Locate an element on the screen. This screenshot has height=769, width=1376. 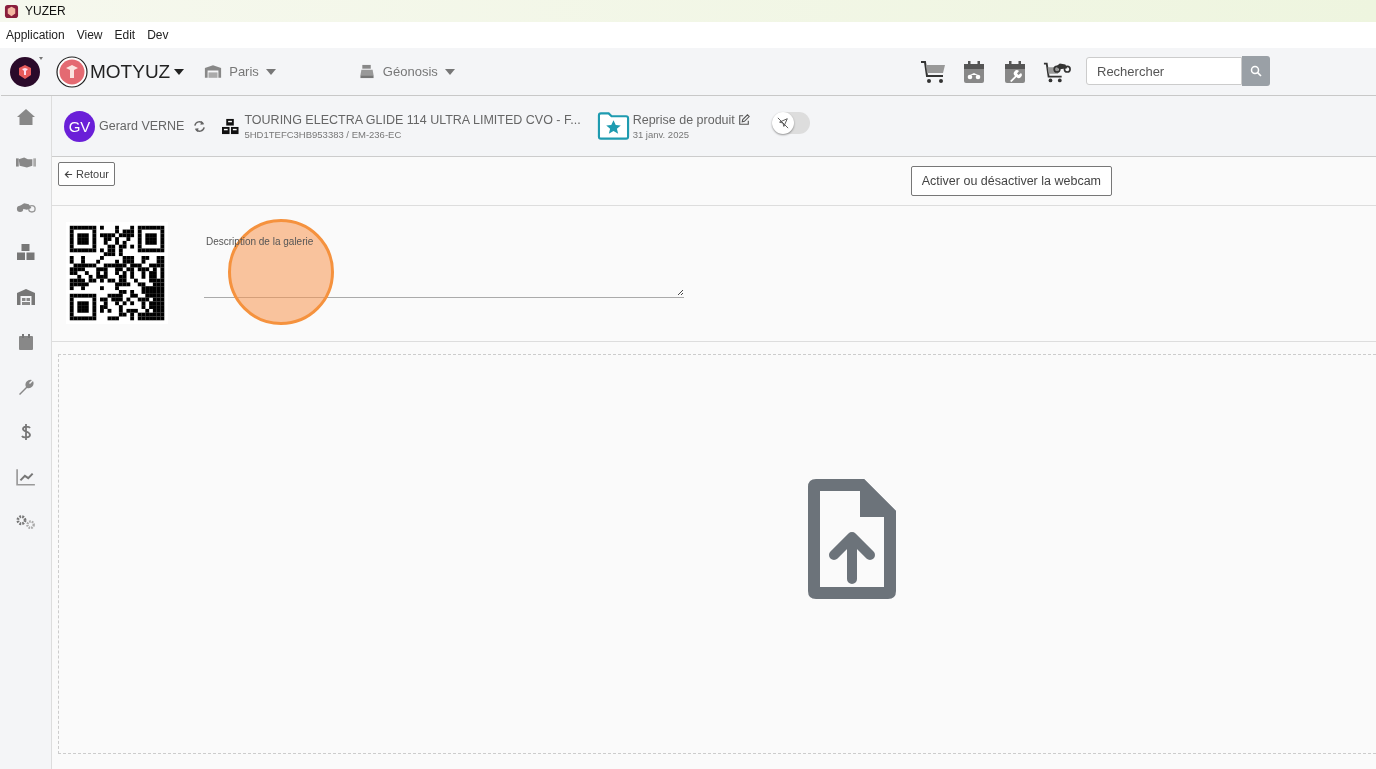
folder-title: Reprise de produit is located at coordinates (683, 119).